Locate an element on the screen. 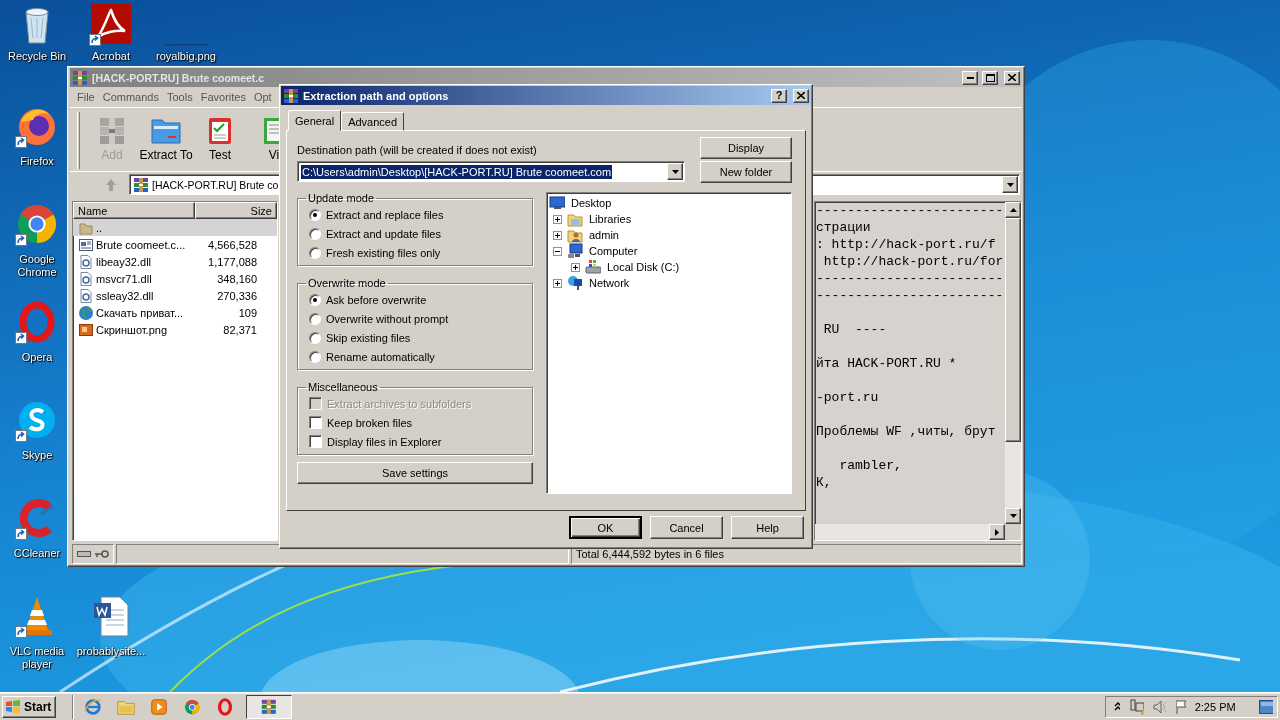 The width and height of the screenshot is (1280, 720). monitor-icon is located at coordinates (557, 203).